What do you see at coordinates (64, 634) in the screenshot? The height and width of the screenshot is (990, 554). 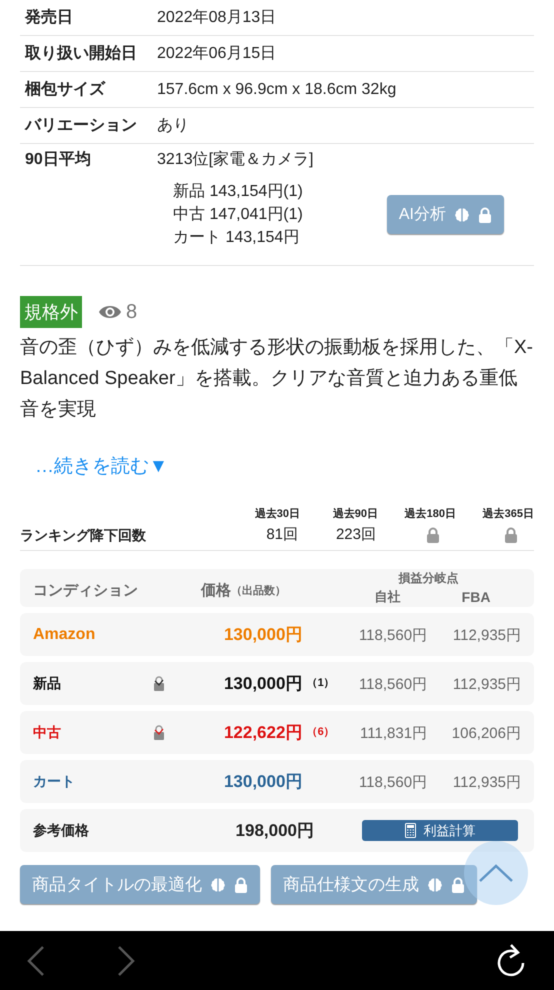 I see `condition-cell-text: Amazon` at bounding box center [64, 634].